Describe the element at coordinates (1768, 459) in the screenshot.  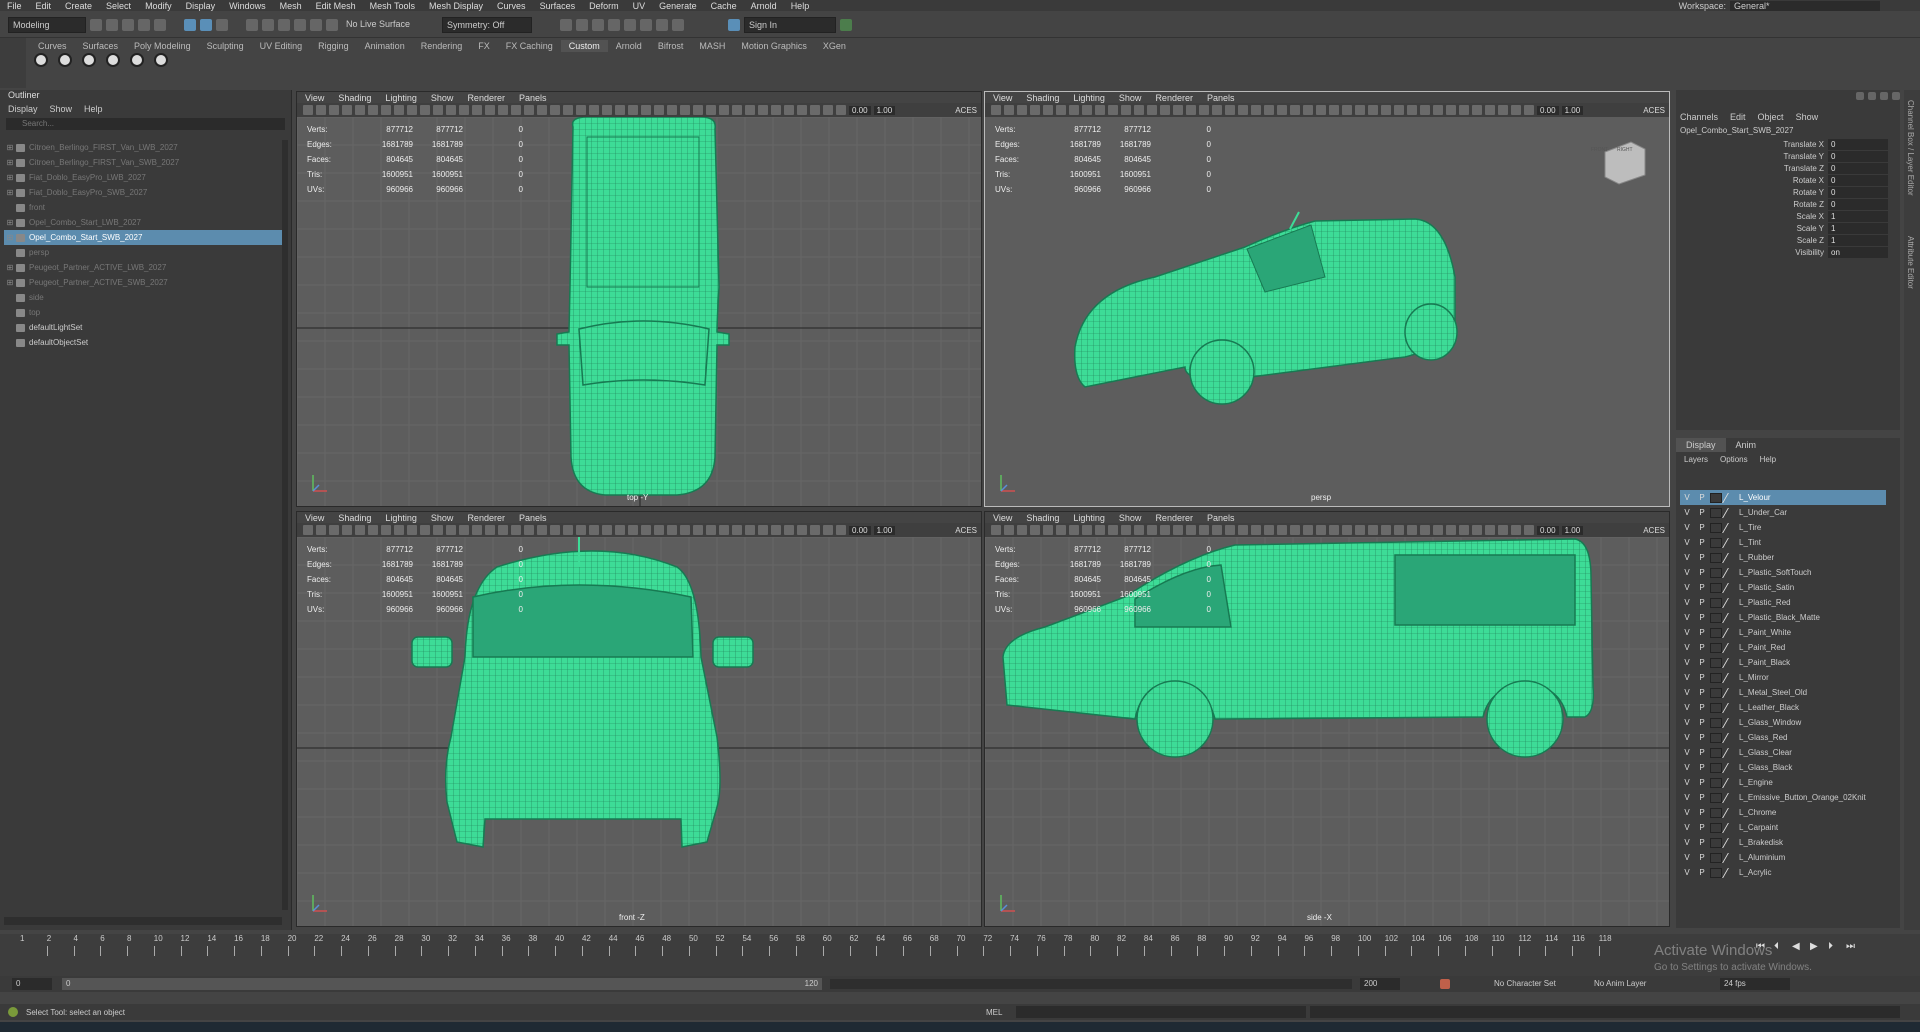
I see `layer-menu-help: Help` at that location.